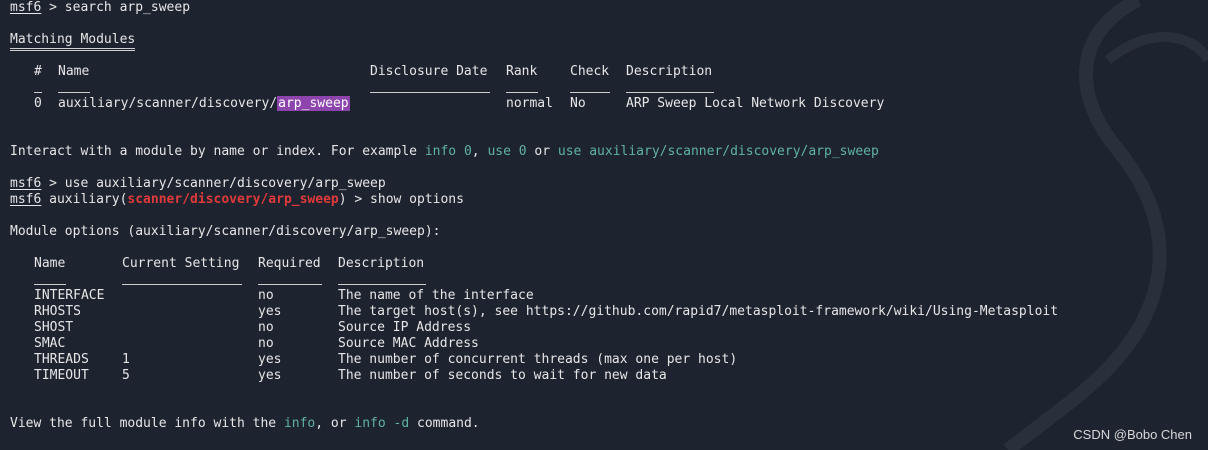 Image resolution: width=1208 pixels, height=450 pixels. I want to click on option-desc: Source IP Address, so click(405, 327).